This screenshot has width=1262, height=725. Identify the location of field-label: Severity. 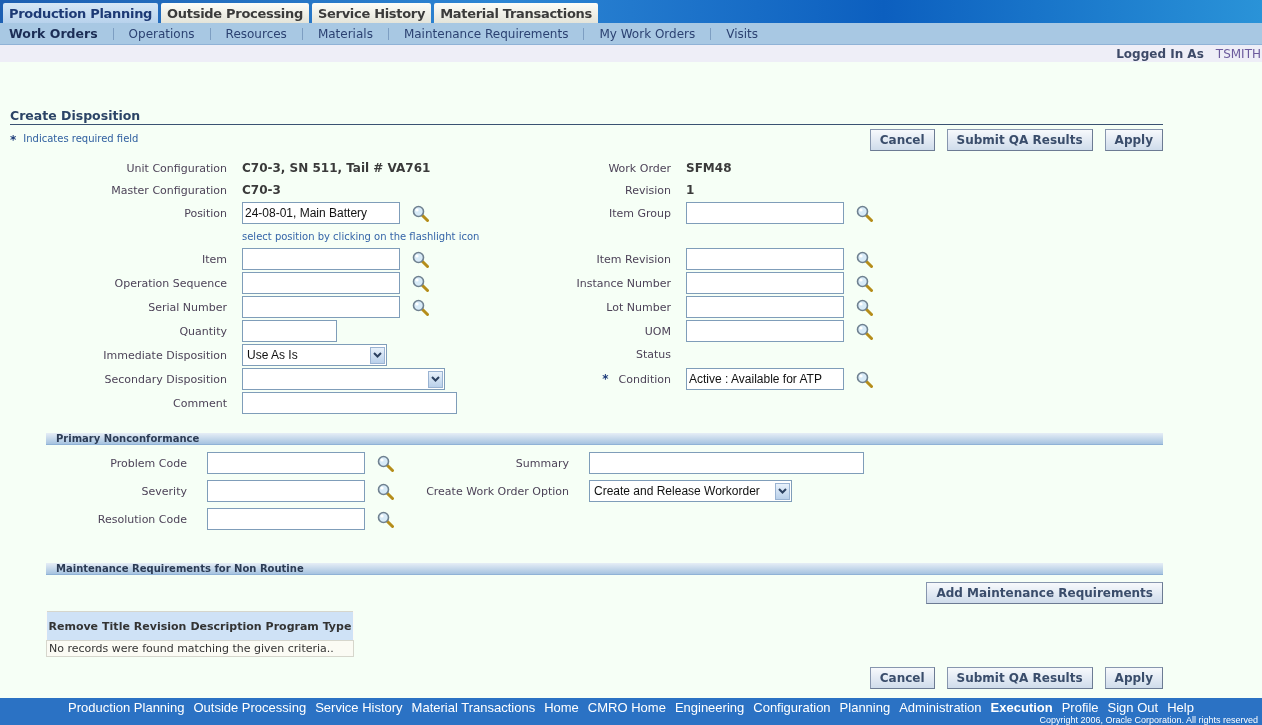
(164, 491).